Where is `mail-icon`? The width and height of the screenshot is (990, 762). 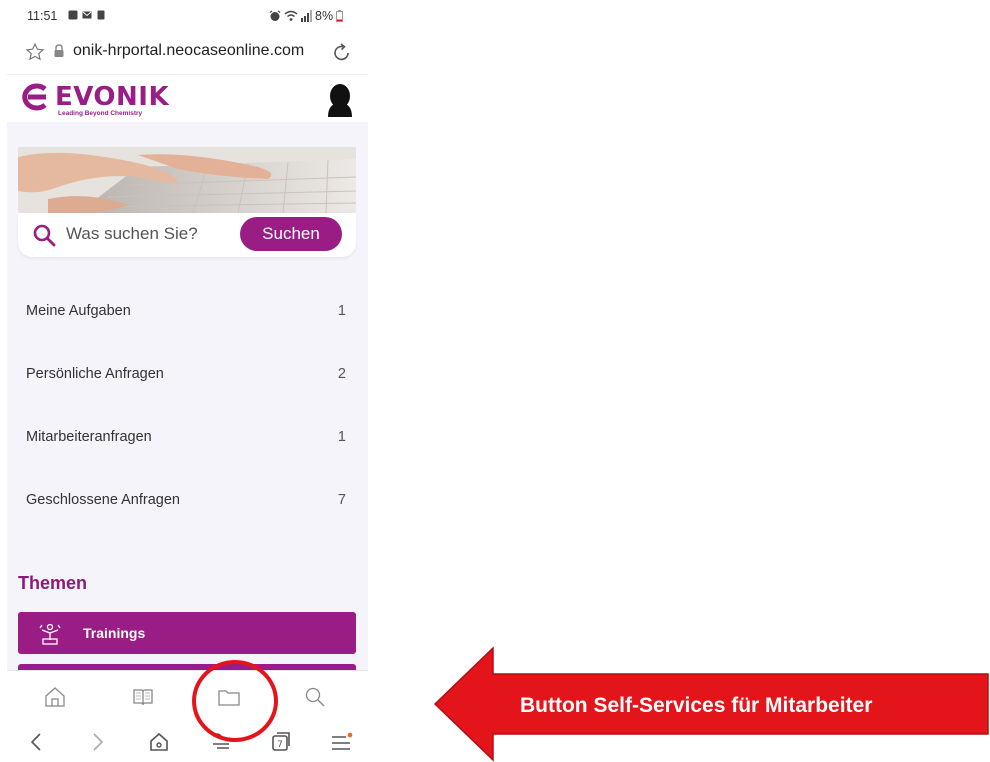 mail-icon is located at coordinates (87, 15).